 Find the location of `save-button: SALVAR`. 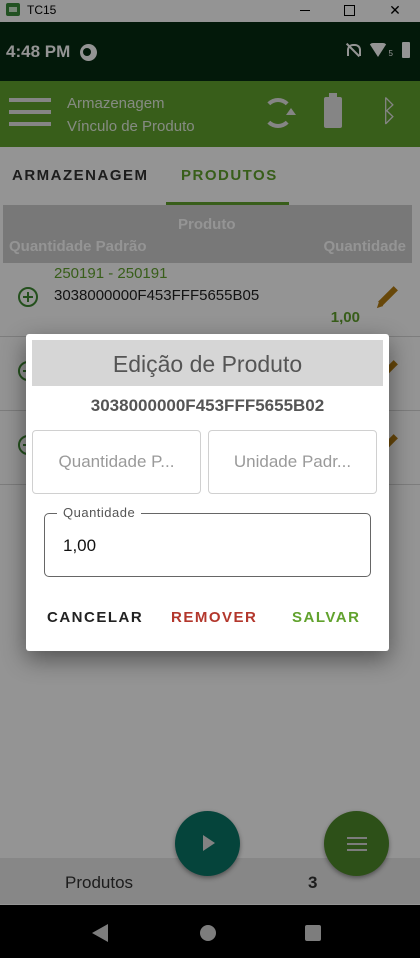

save-button: SALVAR is located at coordinates (326, 617).